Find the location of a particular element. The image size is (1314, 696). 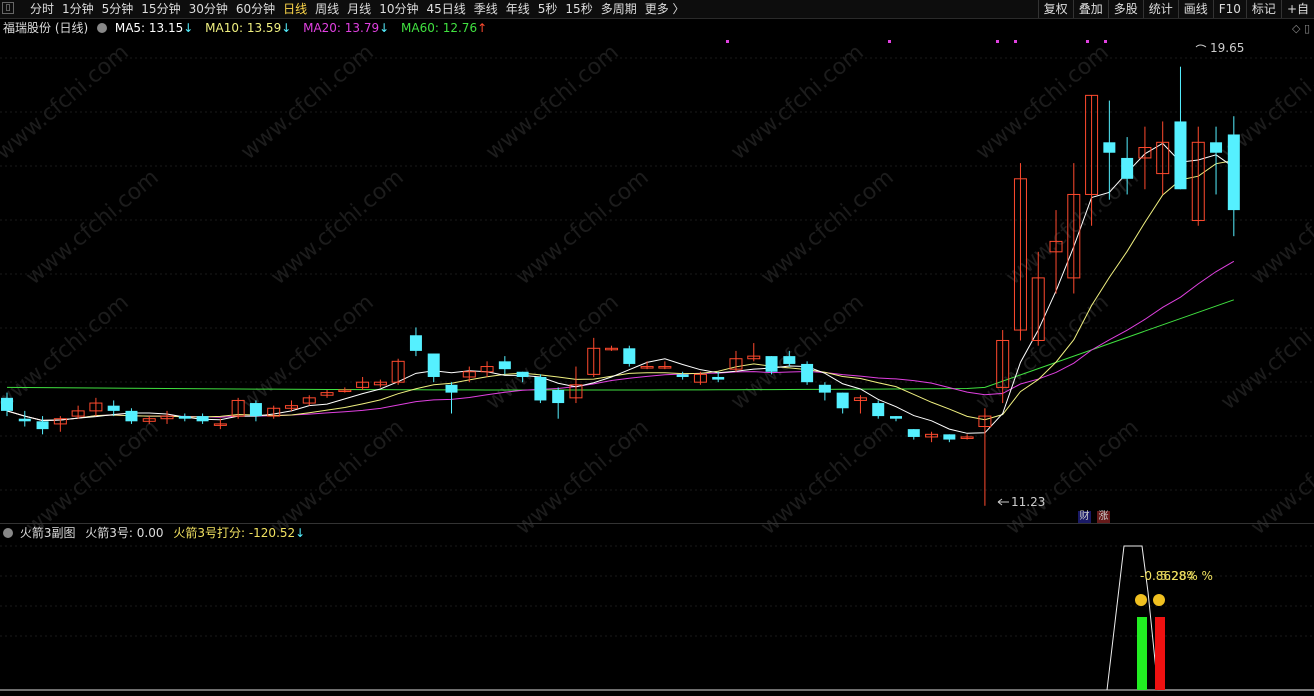

period-tab: 45日线 is located at coordinates (445, 9).